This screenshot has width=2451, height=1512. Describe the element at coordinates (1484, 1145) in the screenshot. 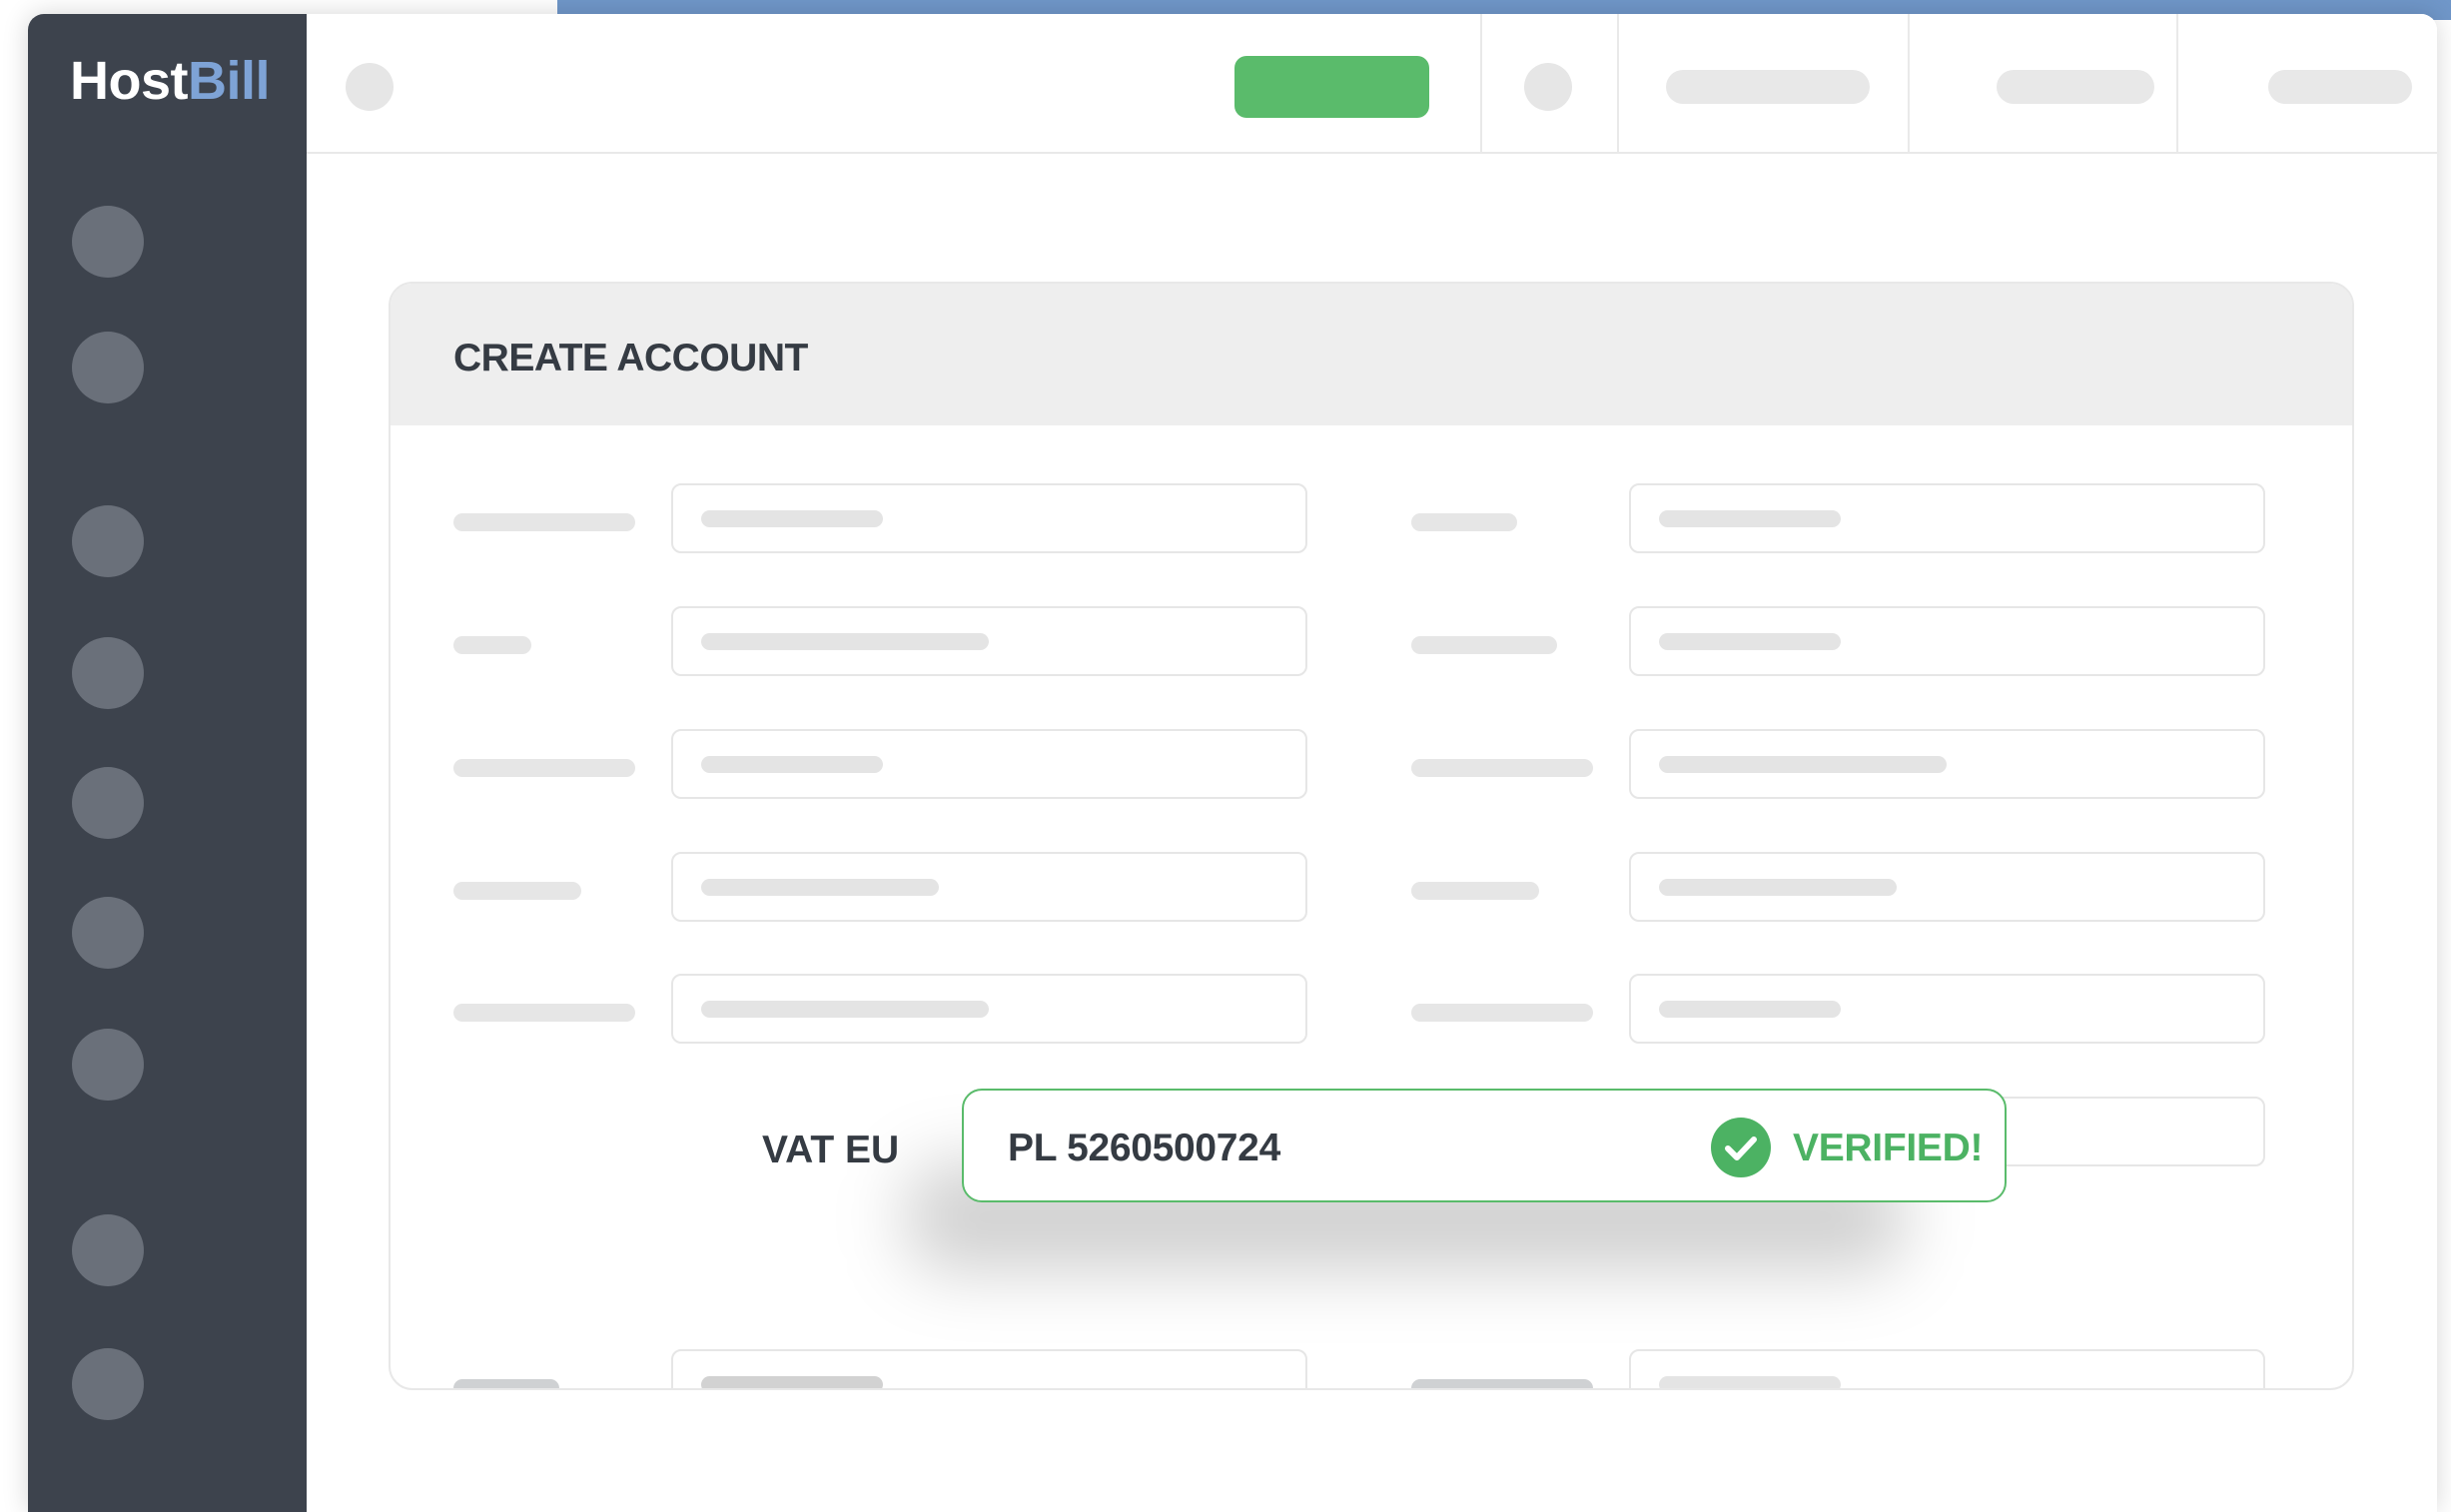

I see `vat-eu-input: PL 5260500724 VERIFIED!` at that location.